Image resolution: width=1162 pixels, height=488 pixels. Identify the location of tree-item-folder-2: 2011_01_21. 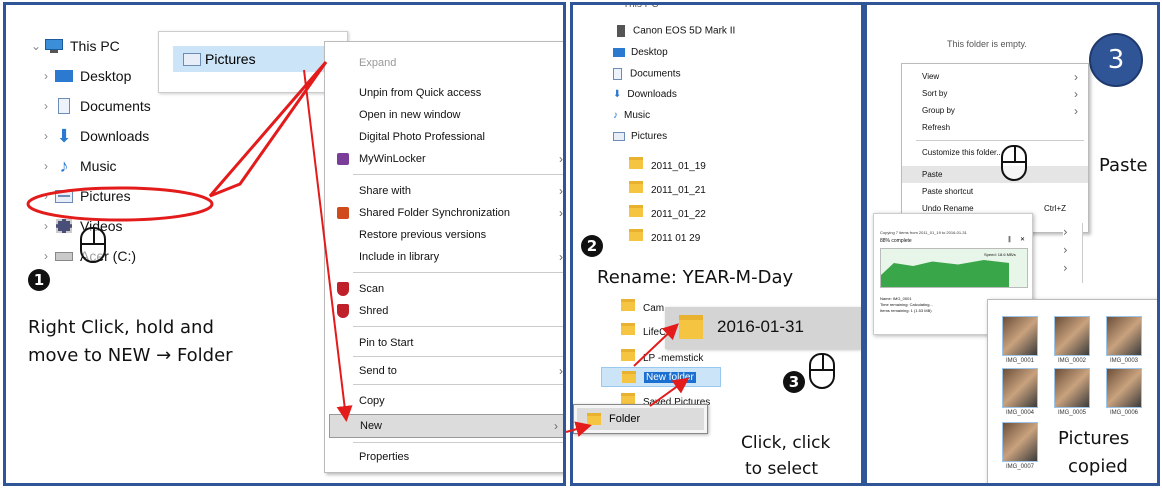
(667, 188).